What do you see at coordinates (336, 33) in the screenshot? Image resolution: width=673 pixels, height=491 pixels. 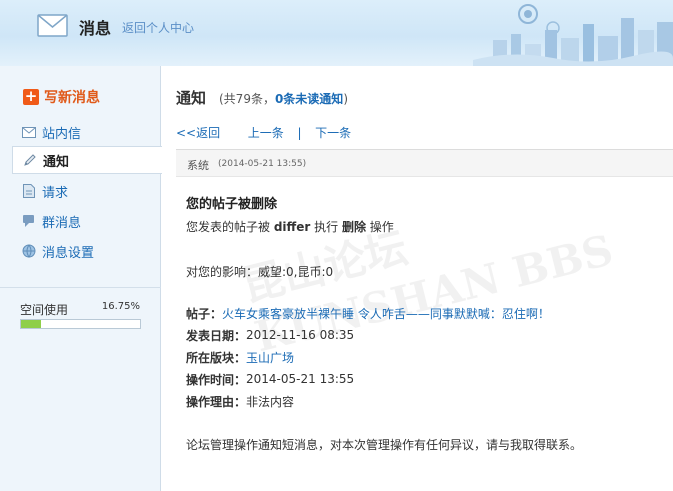 I see `page-header: 消息 返回个人中心` at bounding box center [336, 33].